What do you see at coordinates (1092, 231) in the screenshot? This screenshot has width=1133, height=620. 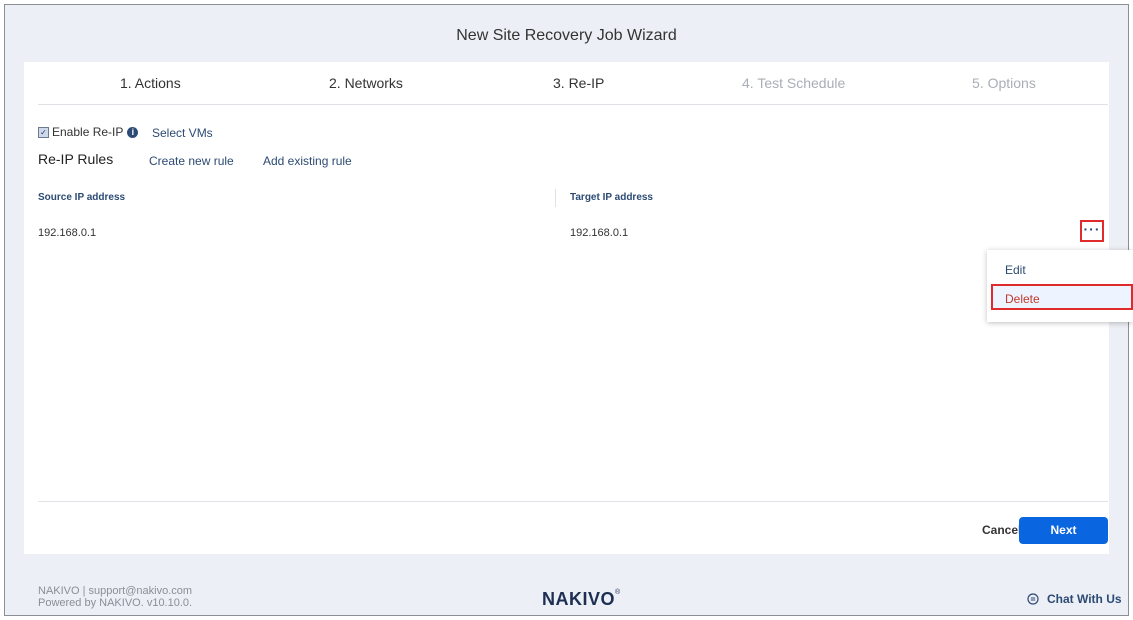 I see `row-more-actions-button: ···` at bounding box center [1092, 231].